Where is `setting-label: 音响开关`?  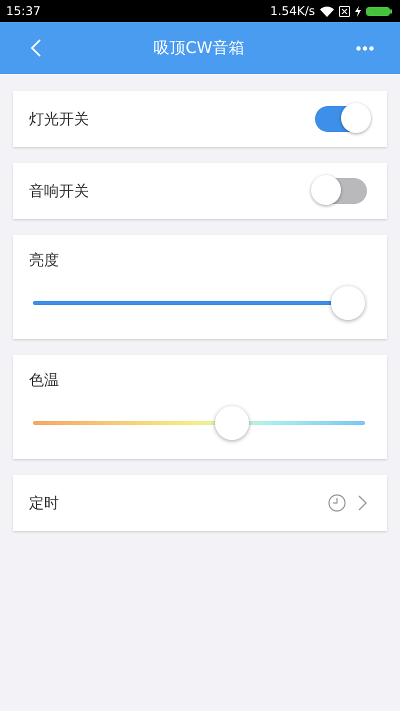 setting-label: 音响开关 is located at coordinates (59, 191).